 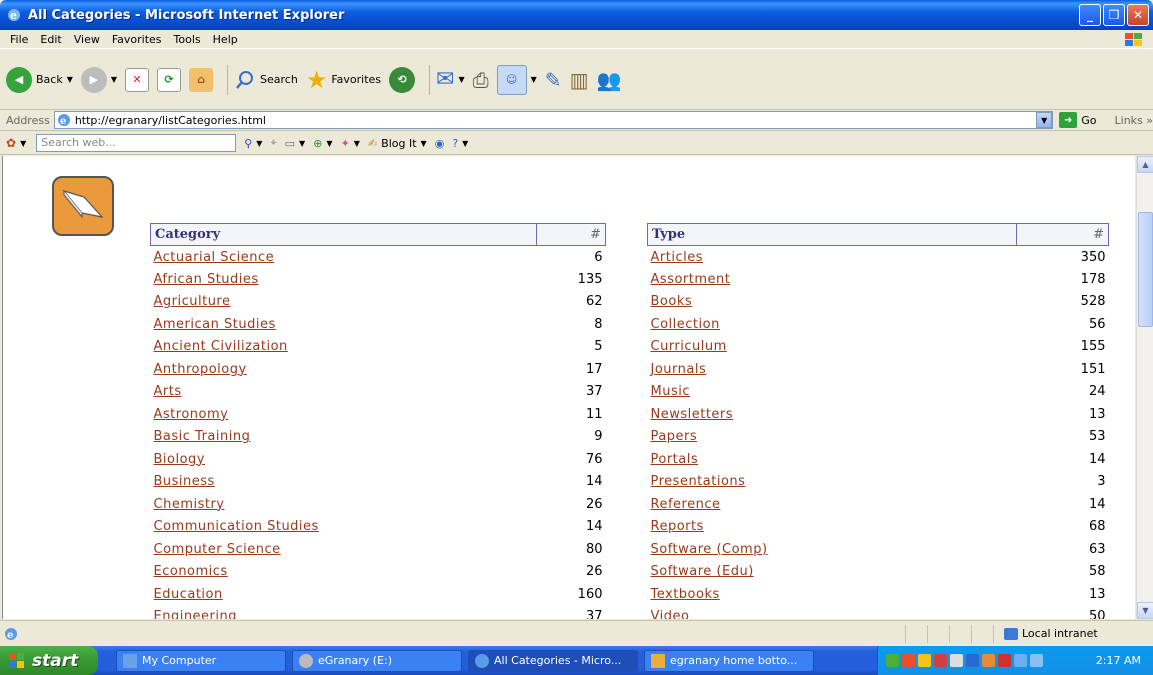 I want to click on toolbar-menu-button: ✿ ▼, so click(x=16, y=143).